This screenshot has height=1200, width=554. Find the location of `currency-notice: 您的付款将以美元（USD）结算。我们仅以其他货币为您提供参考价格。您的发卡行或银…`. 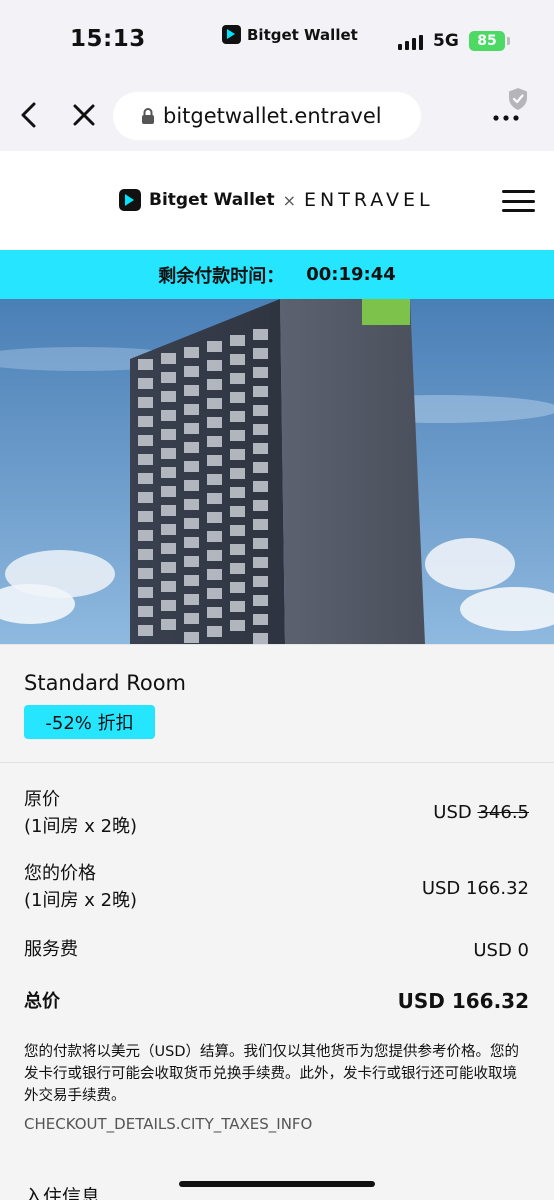

currency-notice: 您的付款将以美元（USD）结算。我们仅以其他货币为您提供参考价格。您的发卡行或银… is located at coordinates (271, 1074).